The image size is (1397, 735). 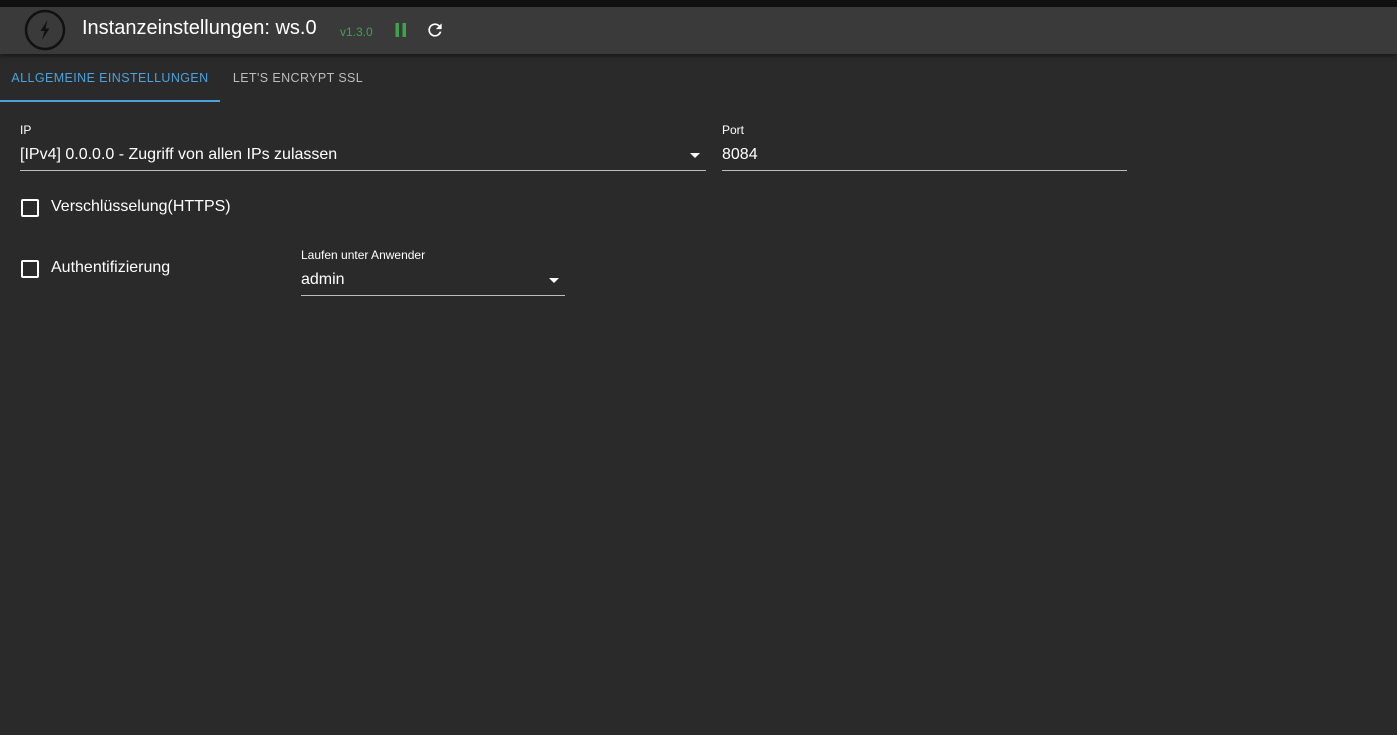 I want to click on window-top-strip, so click(x=698, y=3).